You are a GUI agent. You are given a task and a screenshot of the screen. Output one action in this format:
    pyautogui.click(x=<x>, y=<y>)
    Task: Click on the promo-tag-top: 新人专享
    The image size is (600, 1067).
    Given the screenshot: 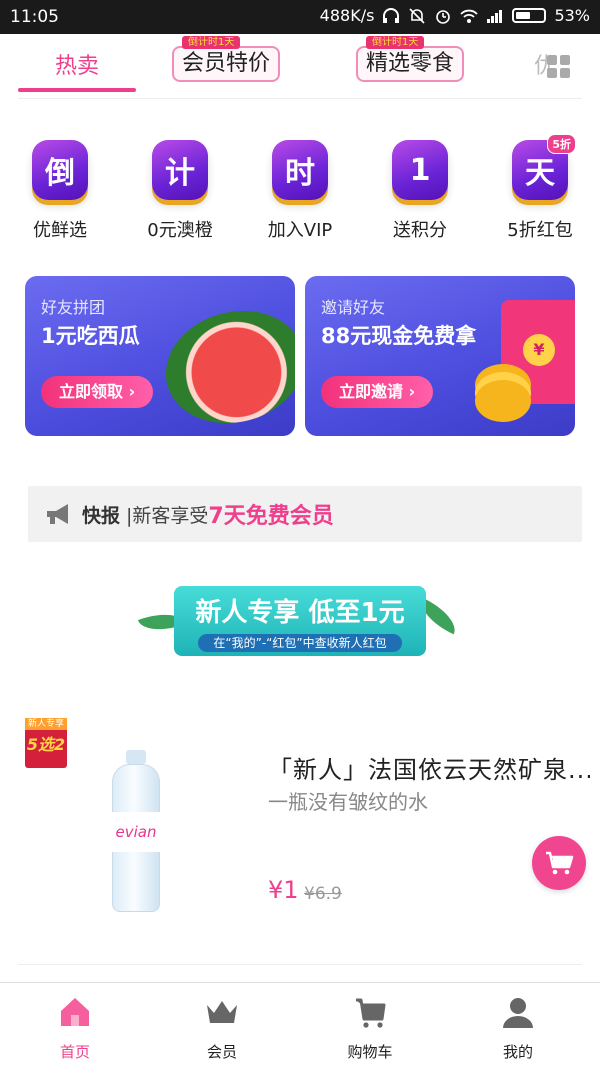 What is the action you would take?
    pyautogui.click(x=46, y=724)
    